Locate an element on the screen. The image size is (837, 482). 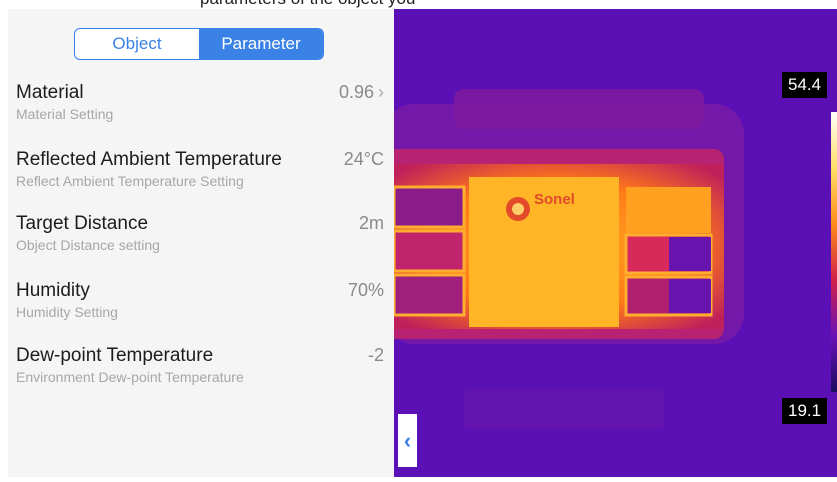
setting-subtitle: Humidity Setting is located at coordinates (67, 312).